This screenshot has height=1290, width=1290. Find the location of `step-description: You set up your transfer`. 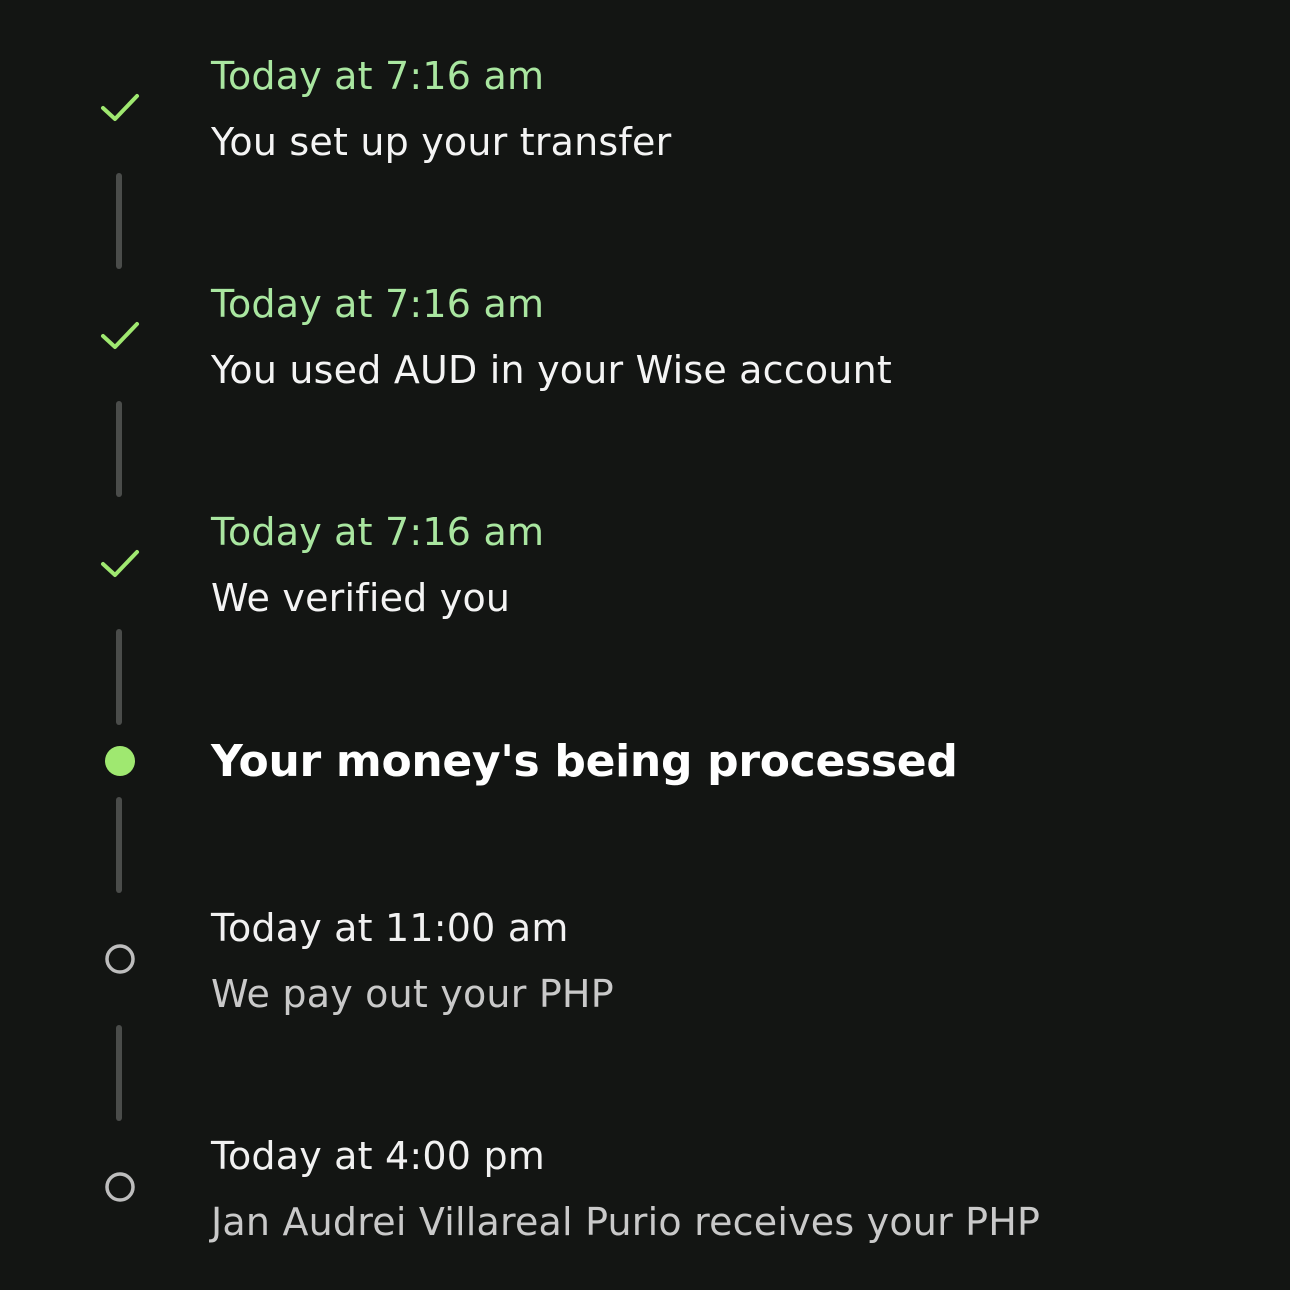

step-description: You set up your transfer is located at coordinates (441, 142).